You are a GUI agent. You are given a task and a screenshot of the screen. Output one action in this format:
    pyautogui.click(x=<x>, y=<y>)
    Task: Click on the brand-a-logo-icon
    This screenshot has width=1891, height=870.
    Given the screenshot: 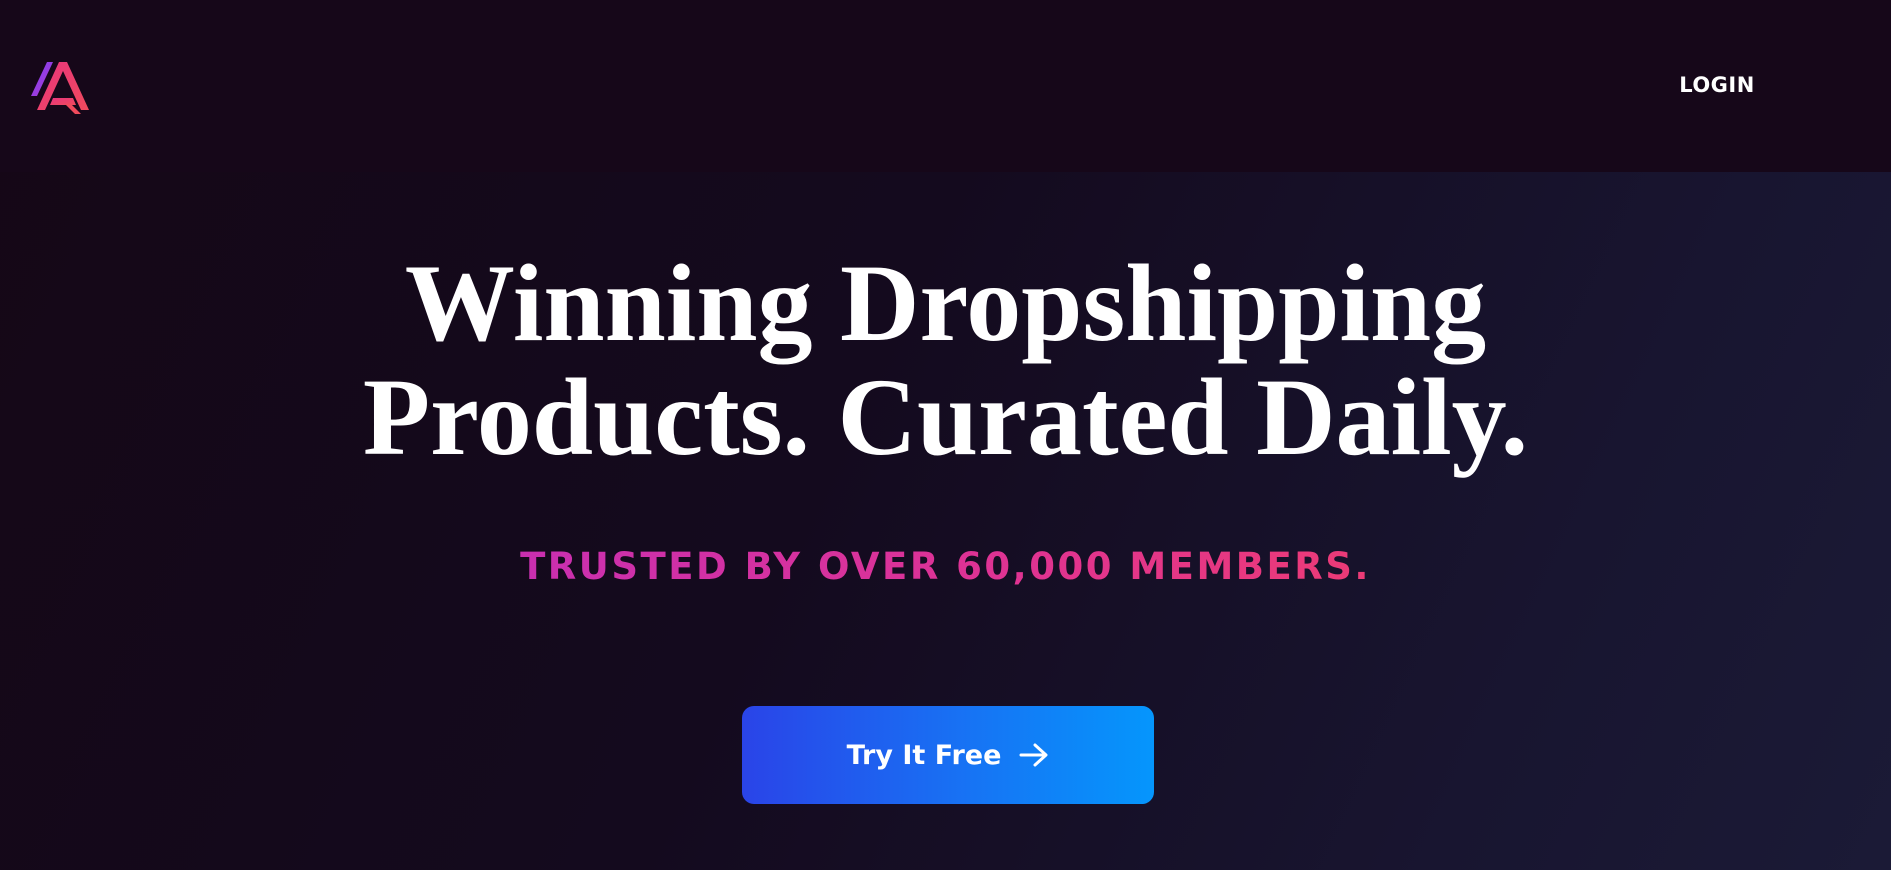 What is the action you would take?
    pyautogui.click(x=60, y=85)
    